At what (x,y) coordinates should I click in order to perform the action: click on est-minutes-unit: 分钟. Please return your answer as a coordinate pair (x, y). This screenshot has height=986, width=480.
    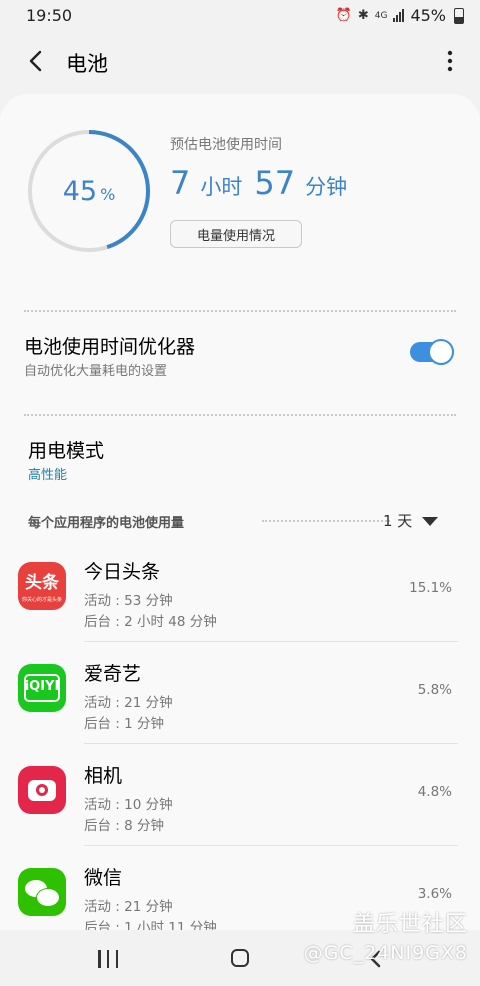
    Looking at the image, I should click on (326, 187).